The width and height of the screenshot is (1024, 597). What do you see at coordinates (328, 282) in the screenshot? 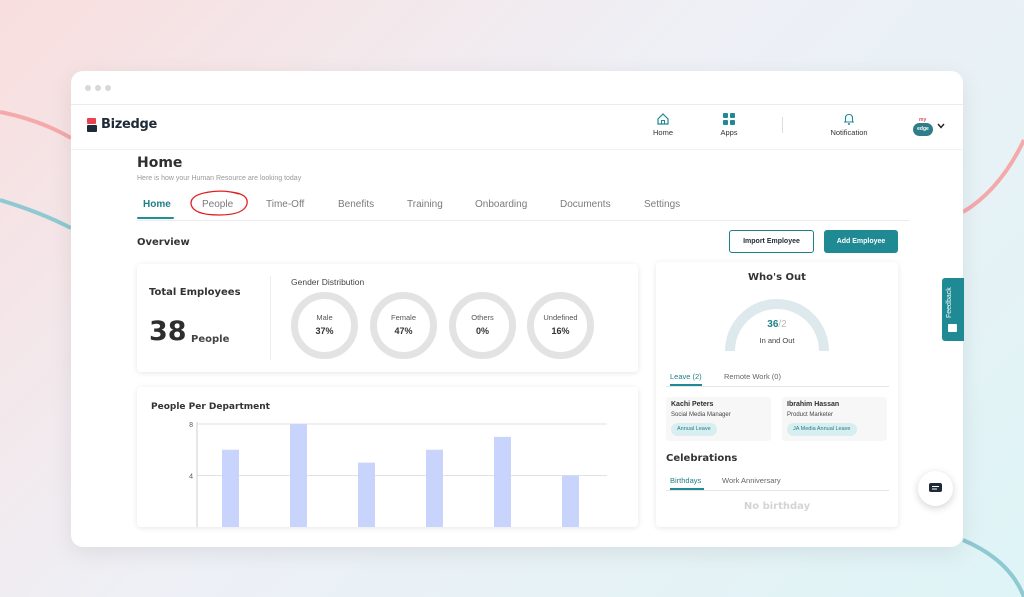
I see `gender-distribution-title: Gender Distribution` at bounding box center [328, 282].